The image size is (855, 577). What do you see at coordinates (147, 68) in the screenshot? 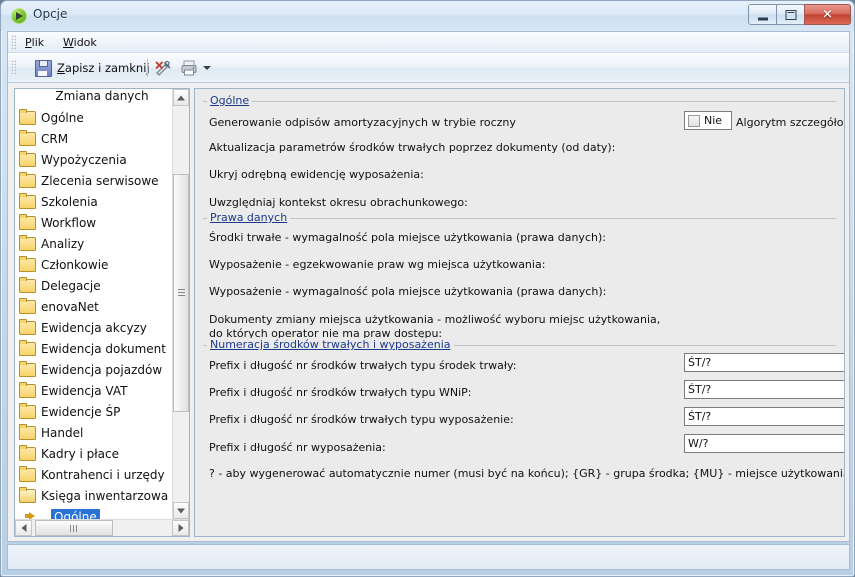
I see `toolbar-separator` at bounding box center [147, 68].